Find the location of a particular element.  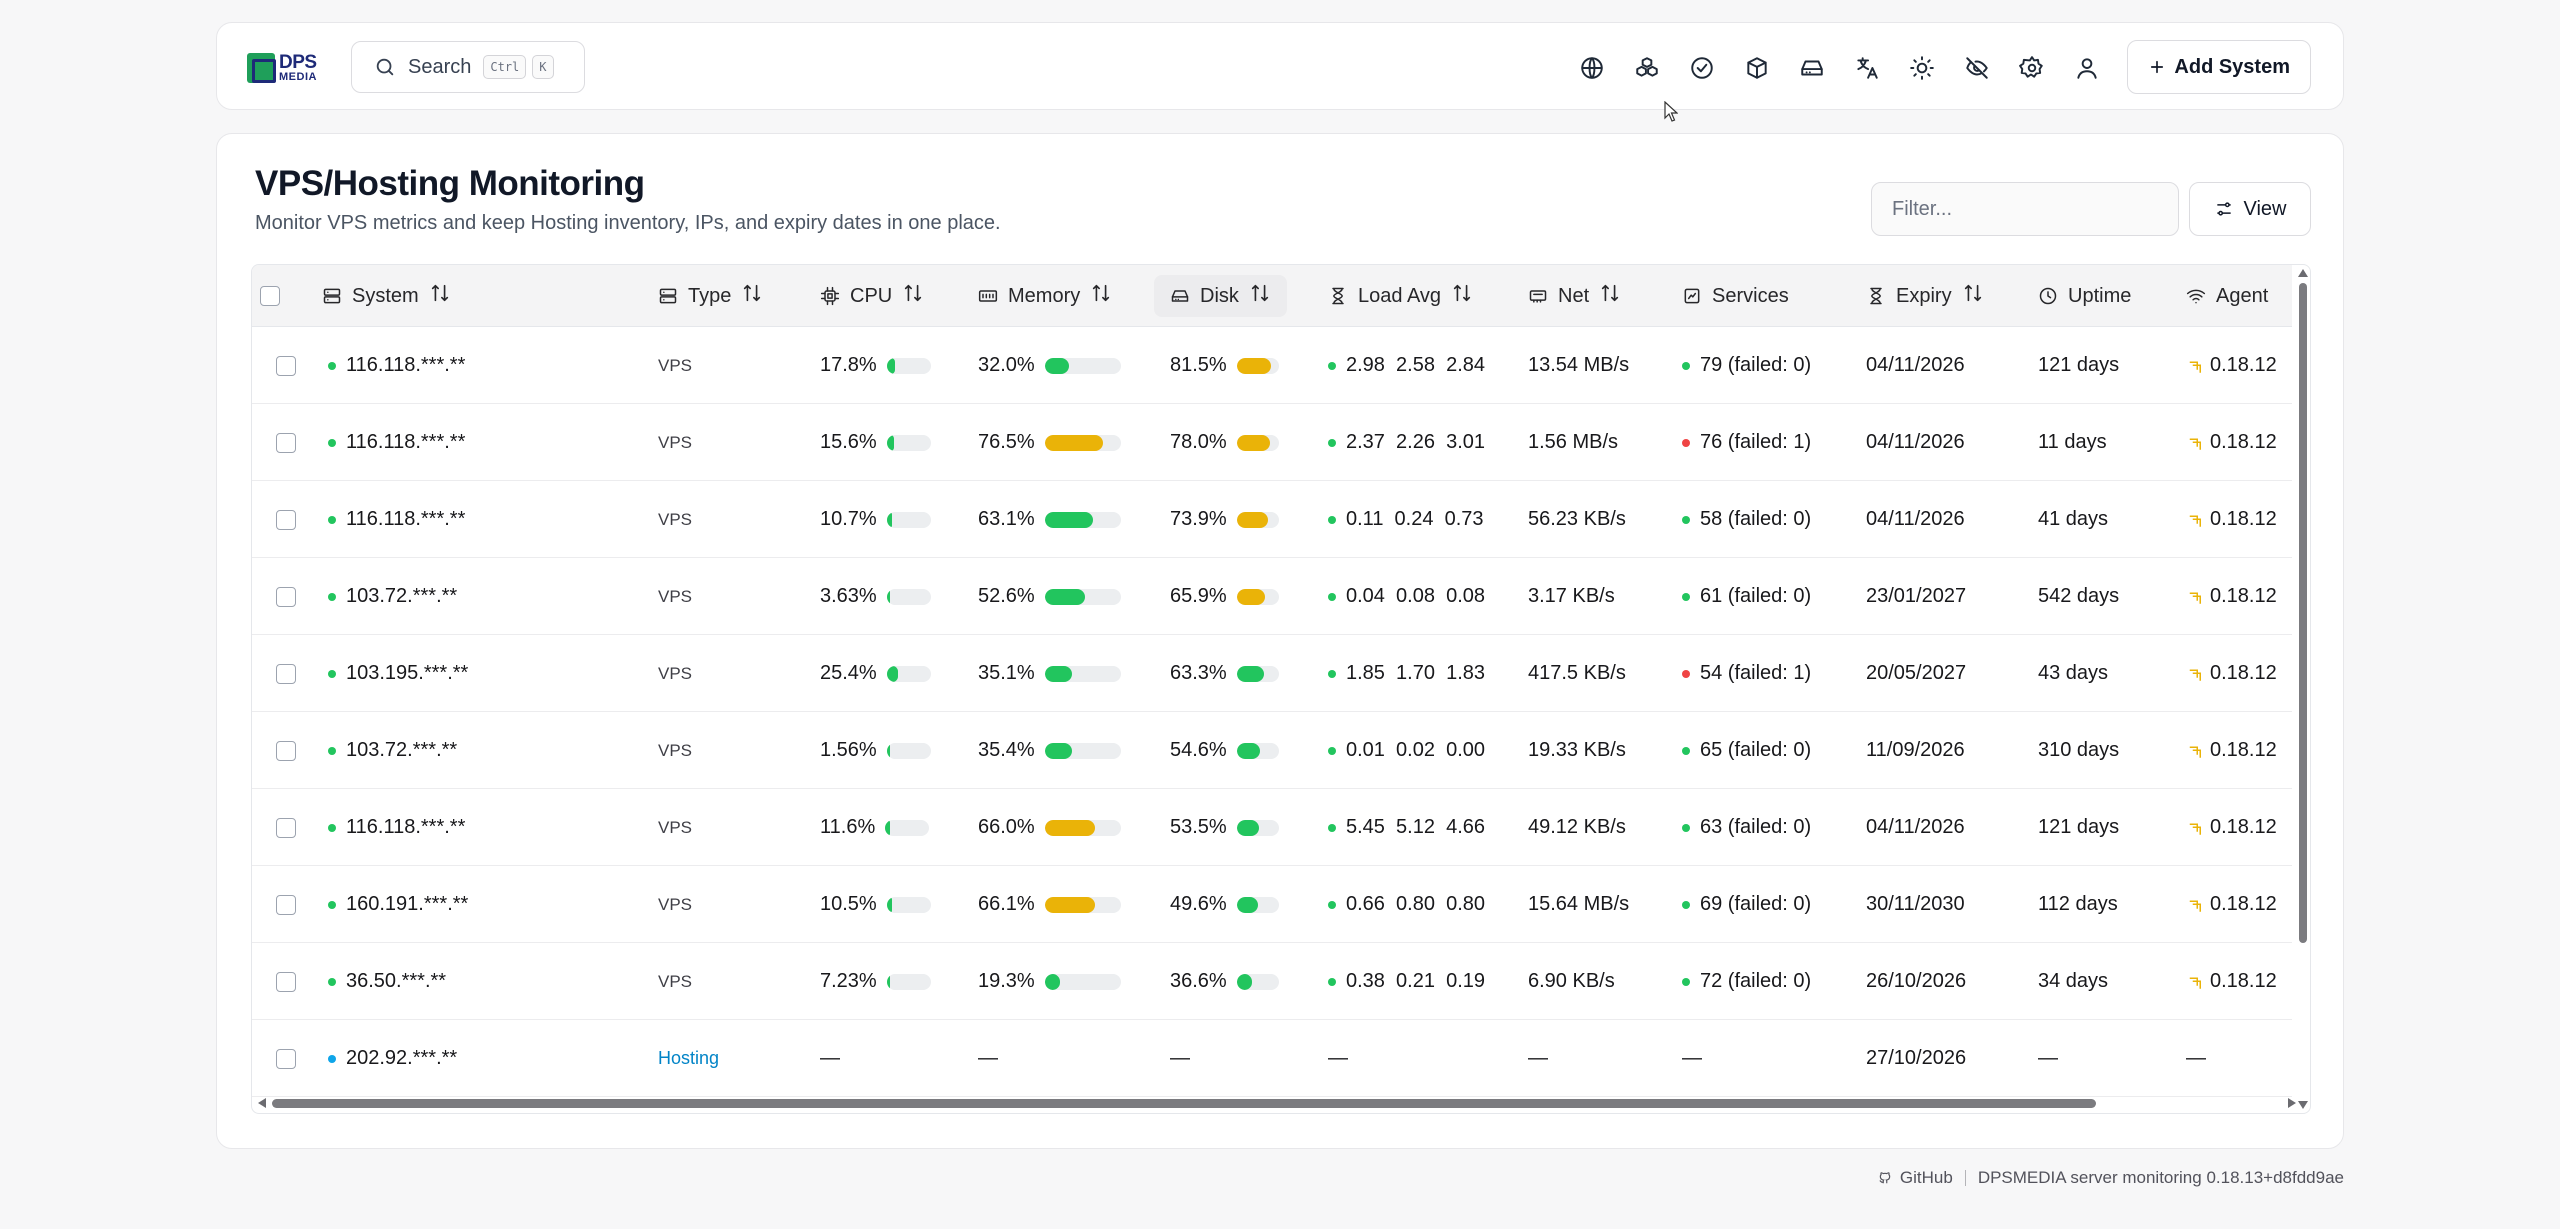

system-name: 202.92.***.** is located at coordinates (401, 1058).